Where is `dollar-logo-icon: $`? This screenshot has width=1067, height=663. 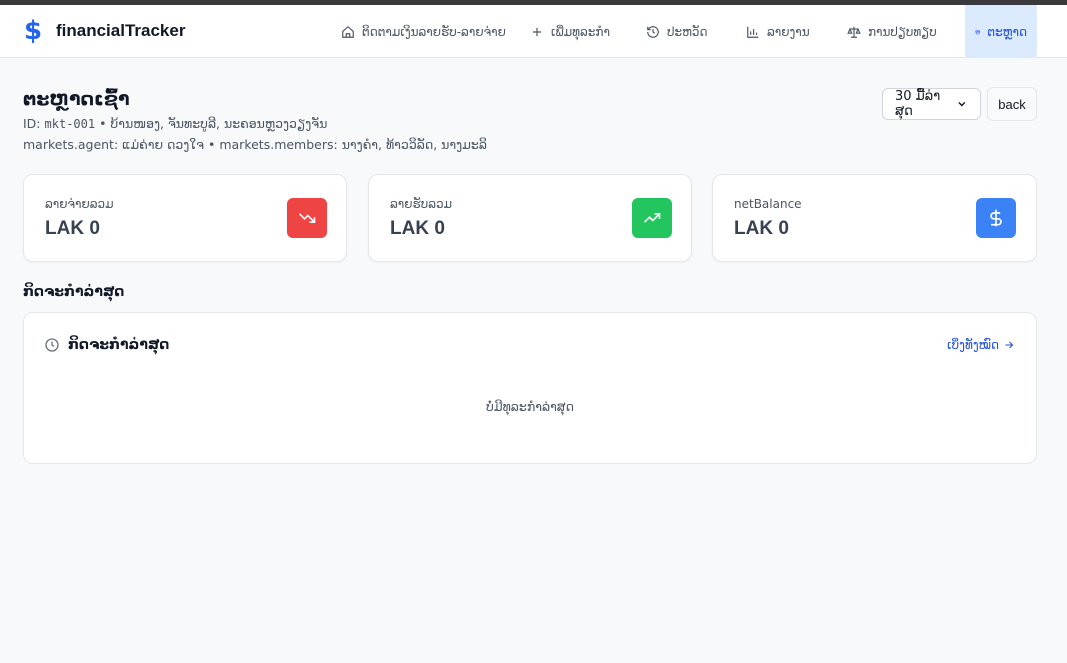
dollar-logo-icon: $ is located at coordinates (33, 31).